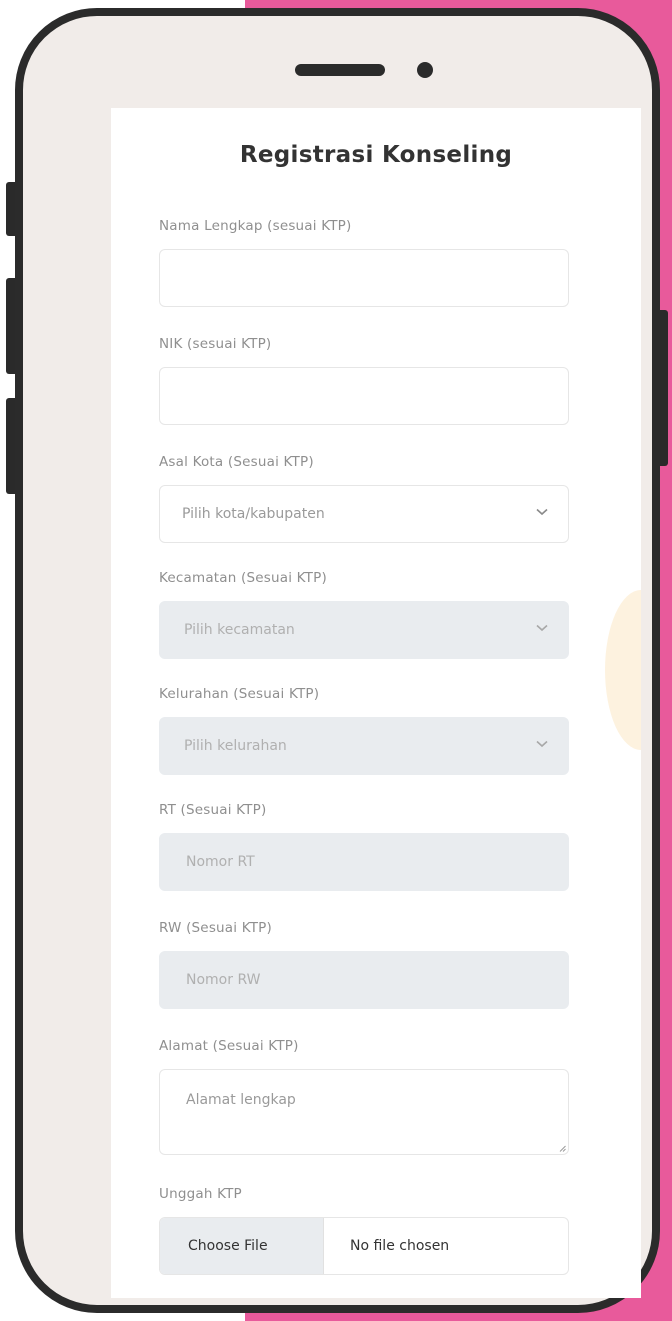 This screenshot has height=1321, width=672. Describe the element at coordinates (364, 630) in the screenshot. I see `kecamatan-select: Pilih kecamatan` at that location.